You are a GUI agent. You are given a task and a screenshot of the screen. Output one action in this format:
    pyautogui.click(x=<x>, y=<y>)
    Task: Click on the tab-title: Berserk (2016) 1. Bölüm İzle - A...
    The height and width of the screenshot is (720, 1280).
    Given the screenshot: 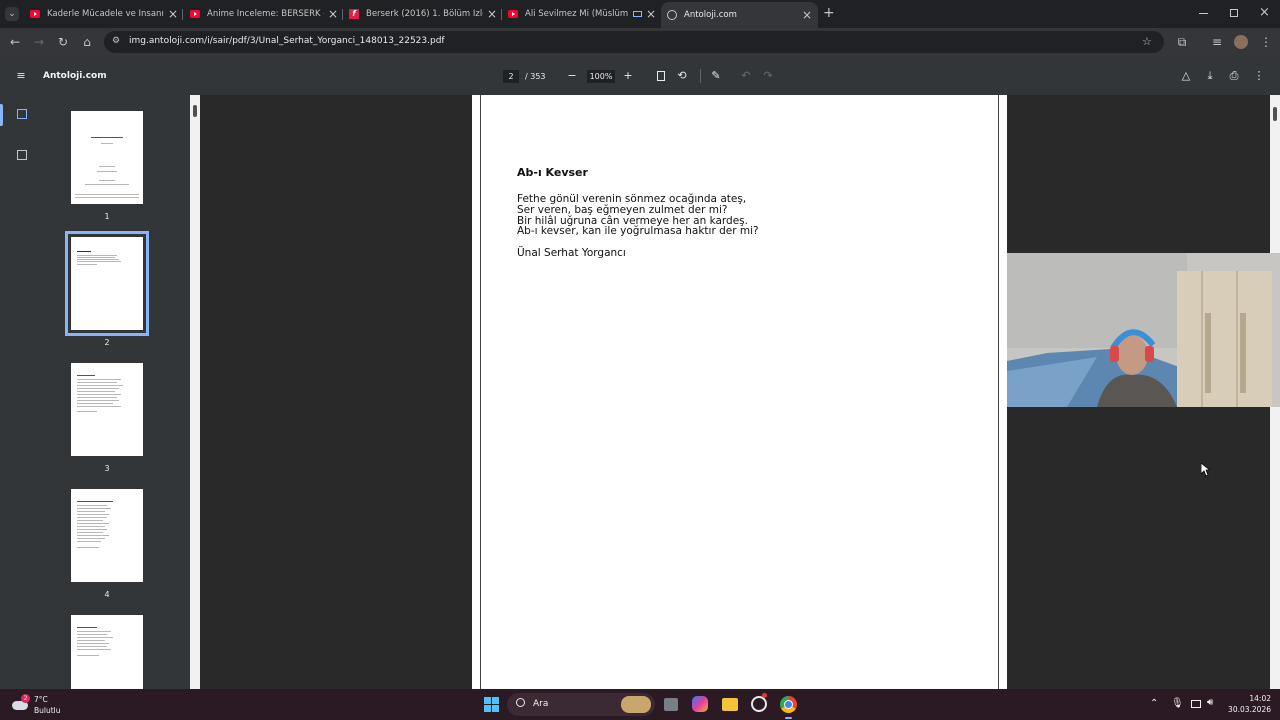 What is the action you would take?
    pyautogui.click(x=424, y=14)
    